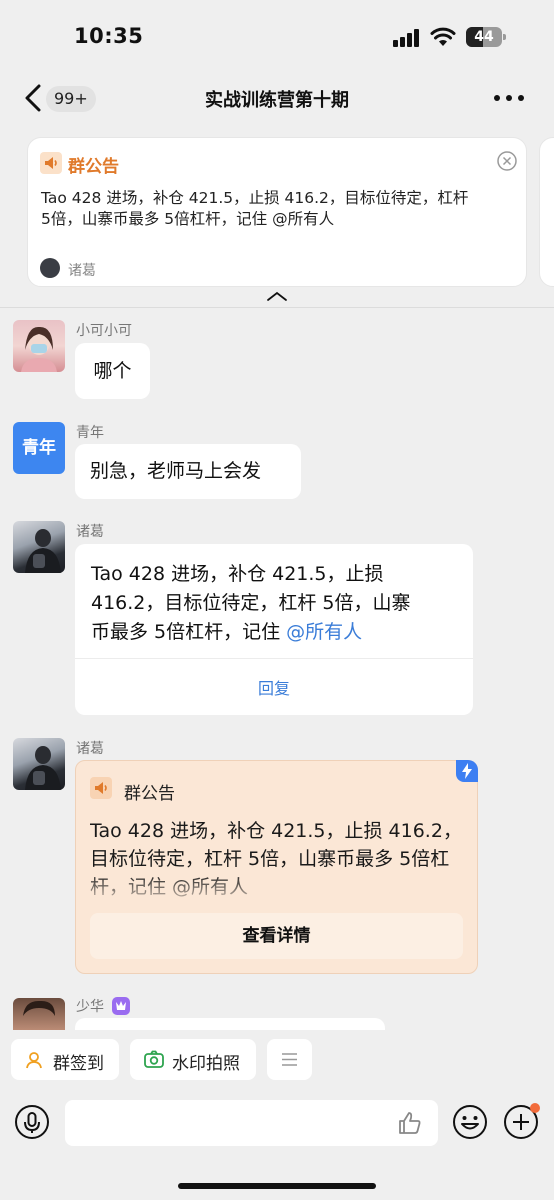 The height and width of the screenshot is (1200, 554). Describe the element at coordinates (274, 658) in the screenshot. I see `divider` at that location.